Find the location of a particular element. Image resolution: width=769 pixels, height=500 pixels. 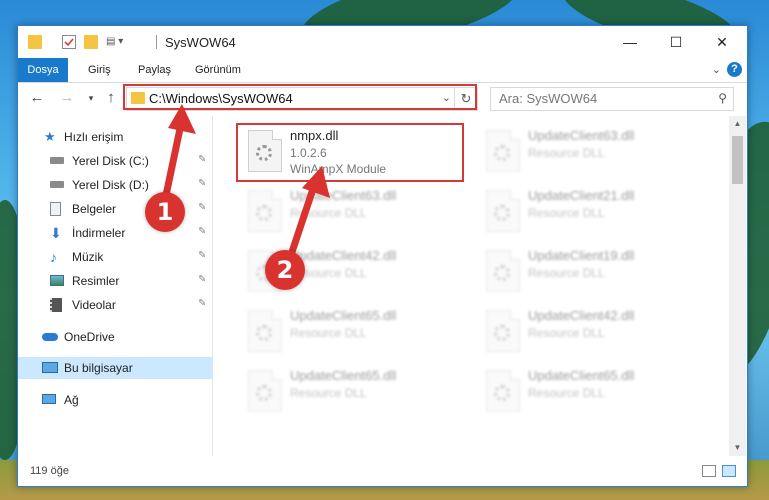

folder-icon is located at coordinates (35, 42).